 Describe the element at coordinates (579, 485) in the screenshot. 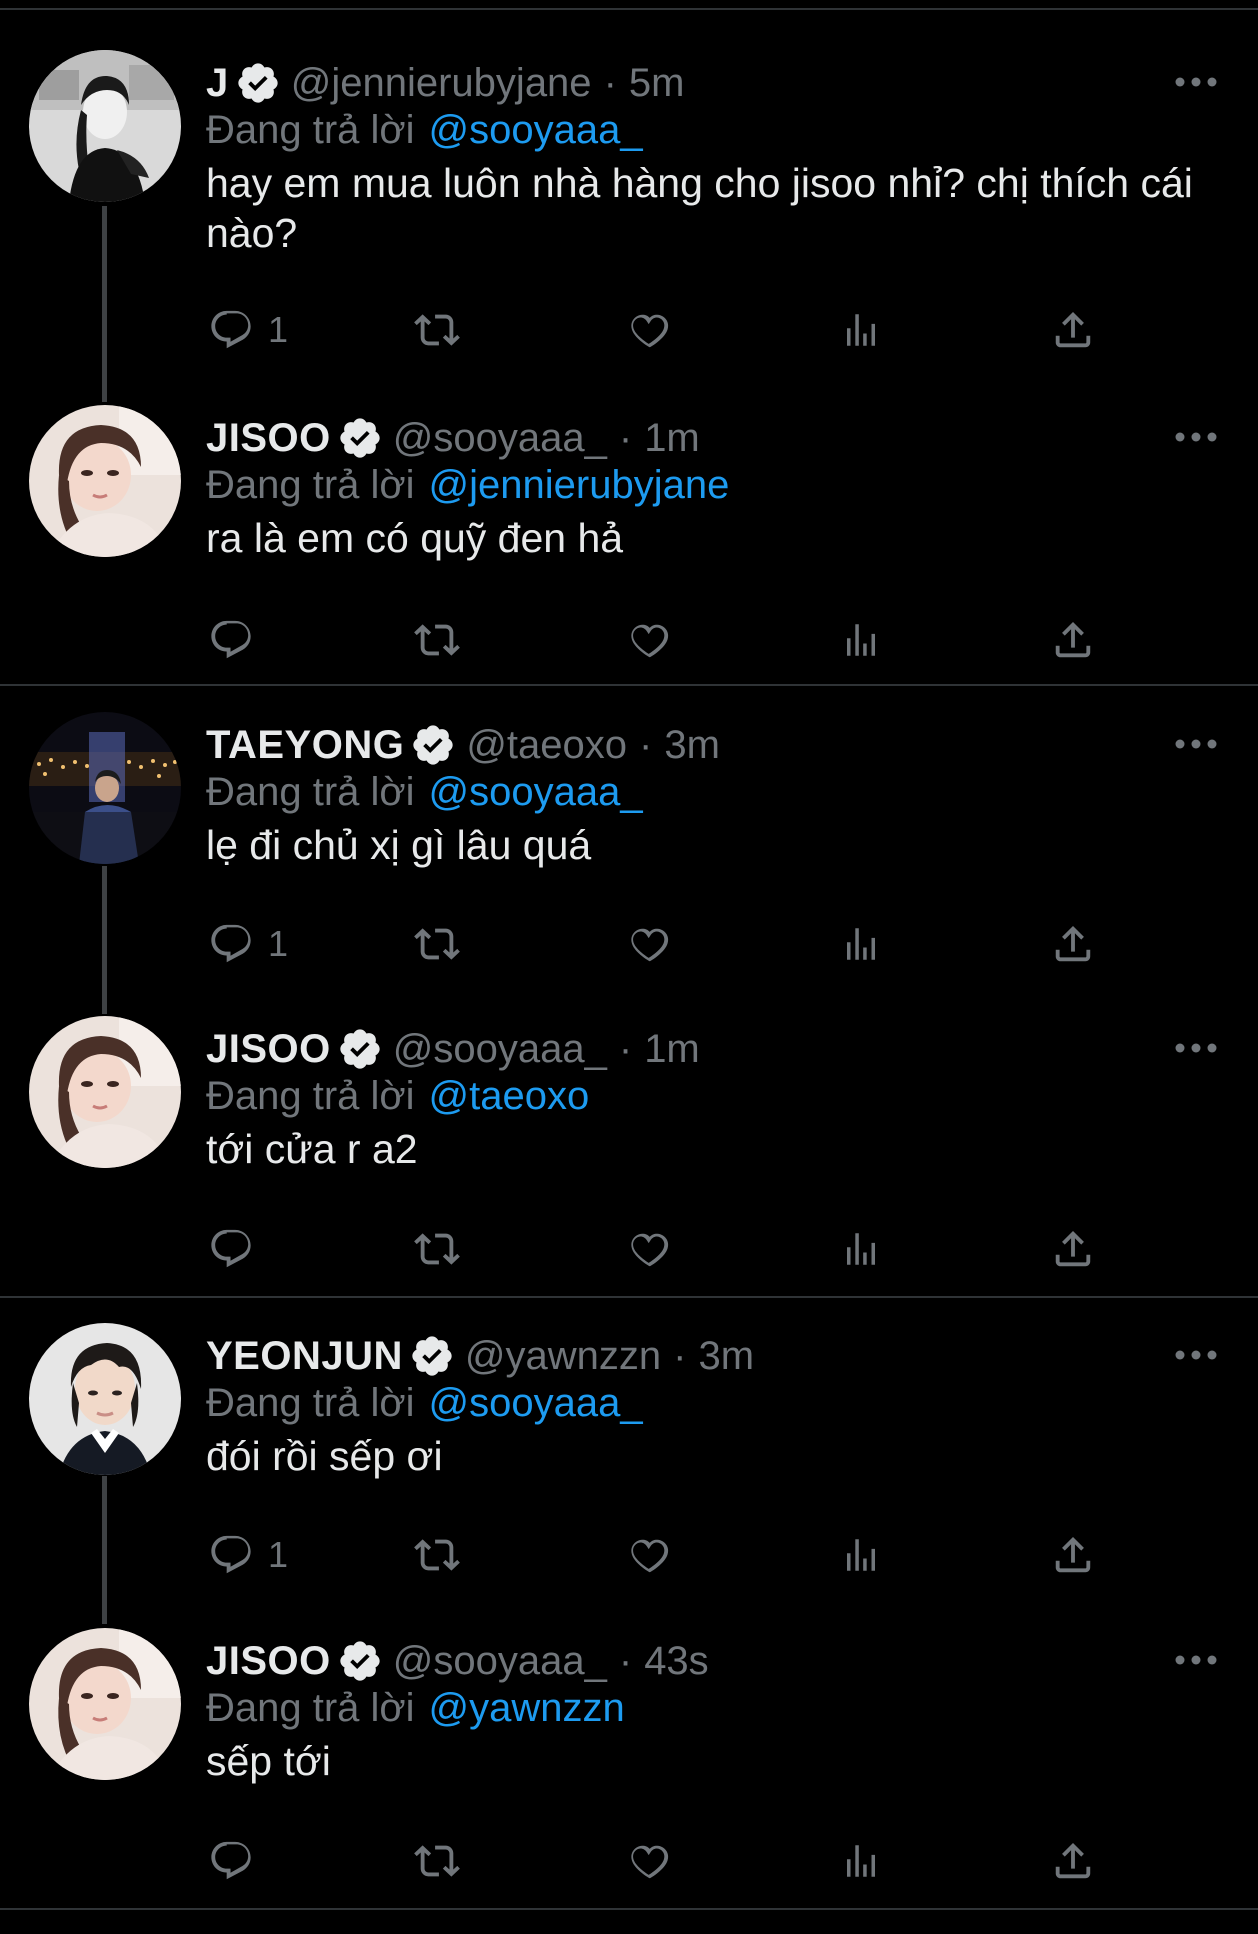

I see `replying-to-link: @jennierubyjane` at that location.